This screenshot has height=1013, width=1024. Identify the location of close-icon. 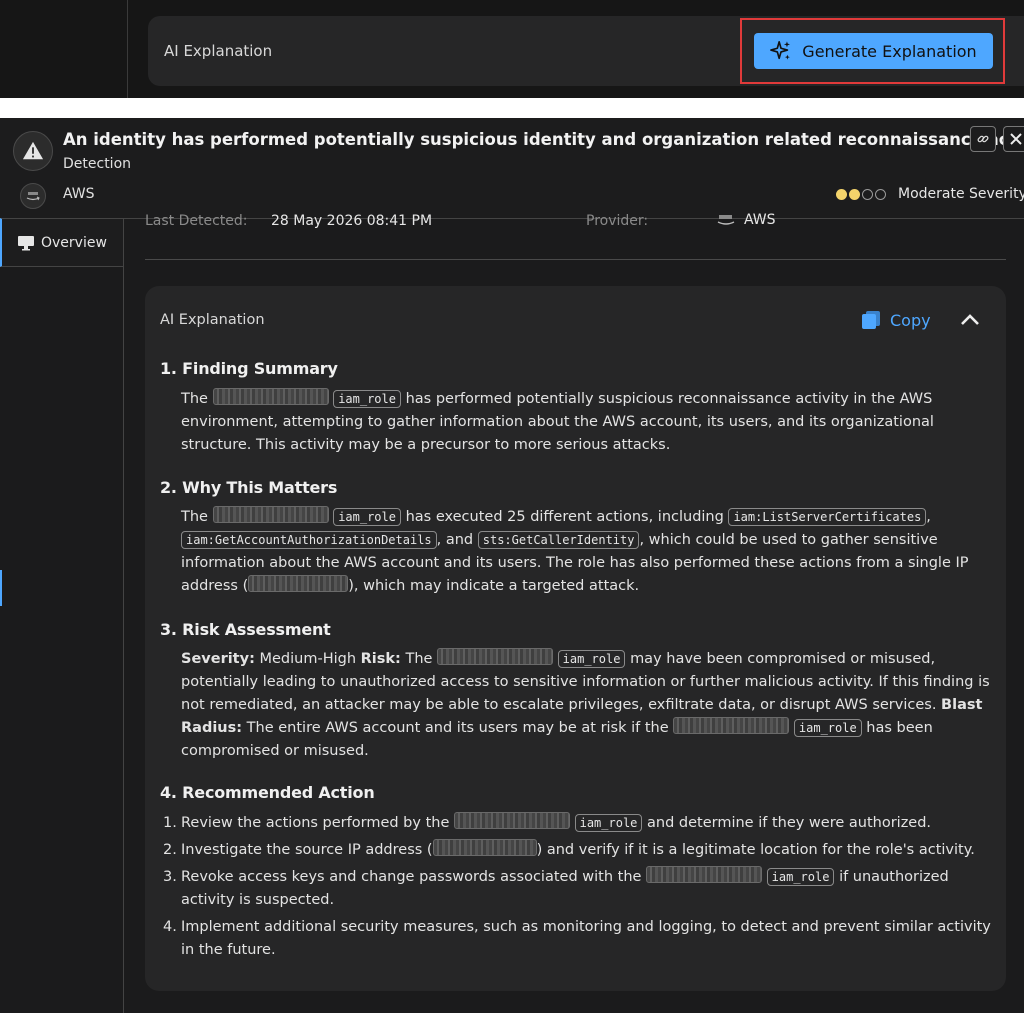
(1016, 139).